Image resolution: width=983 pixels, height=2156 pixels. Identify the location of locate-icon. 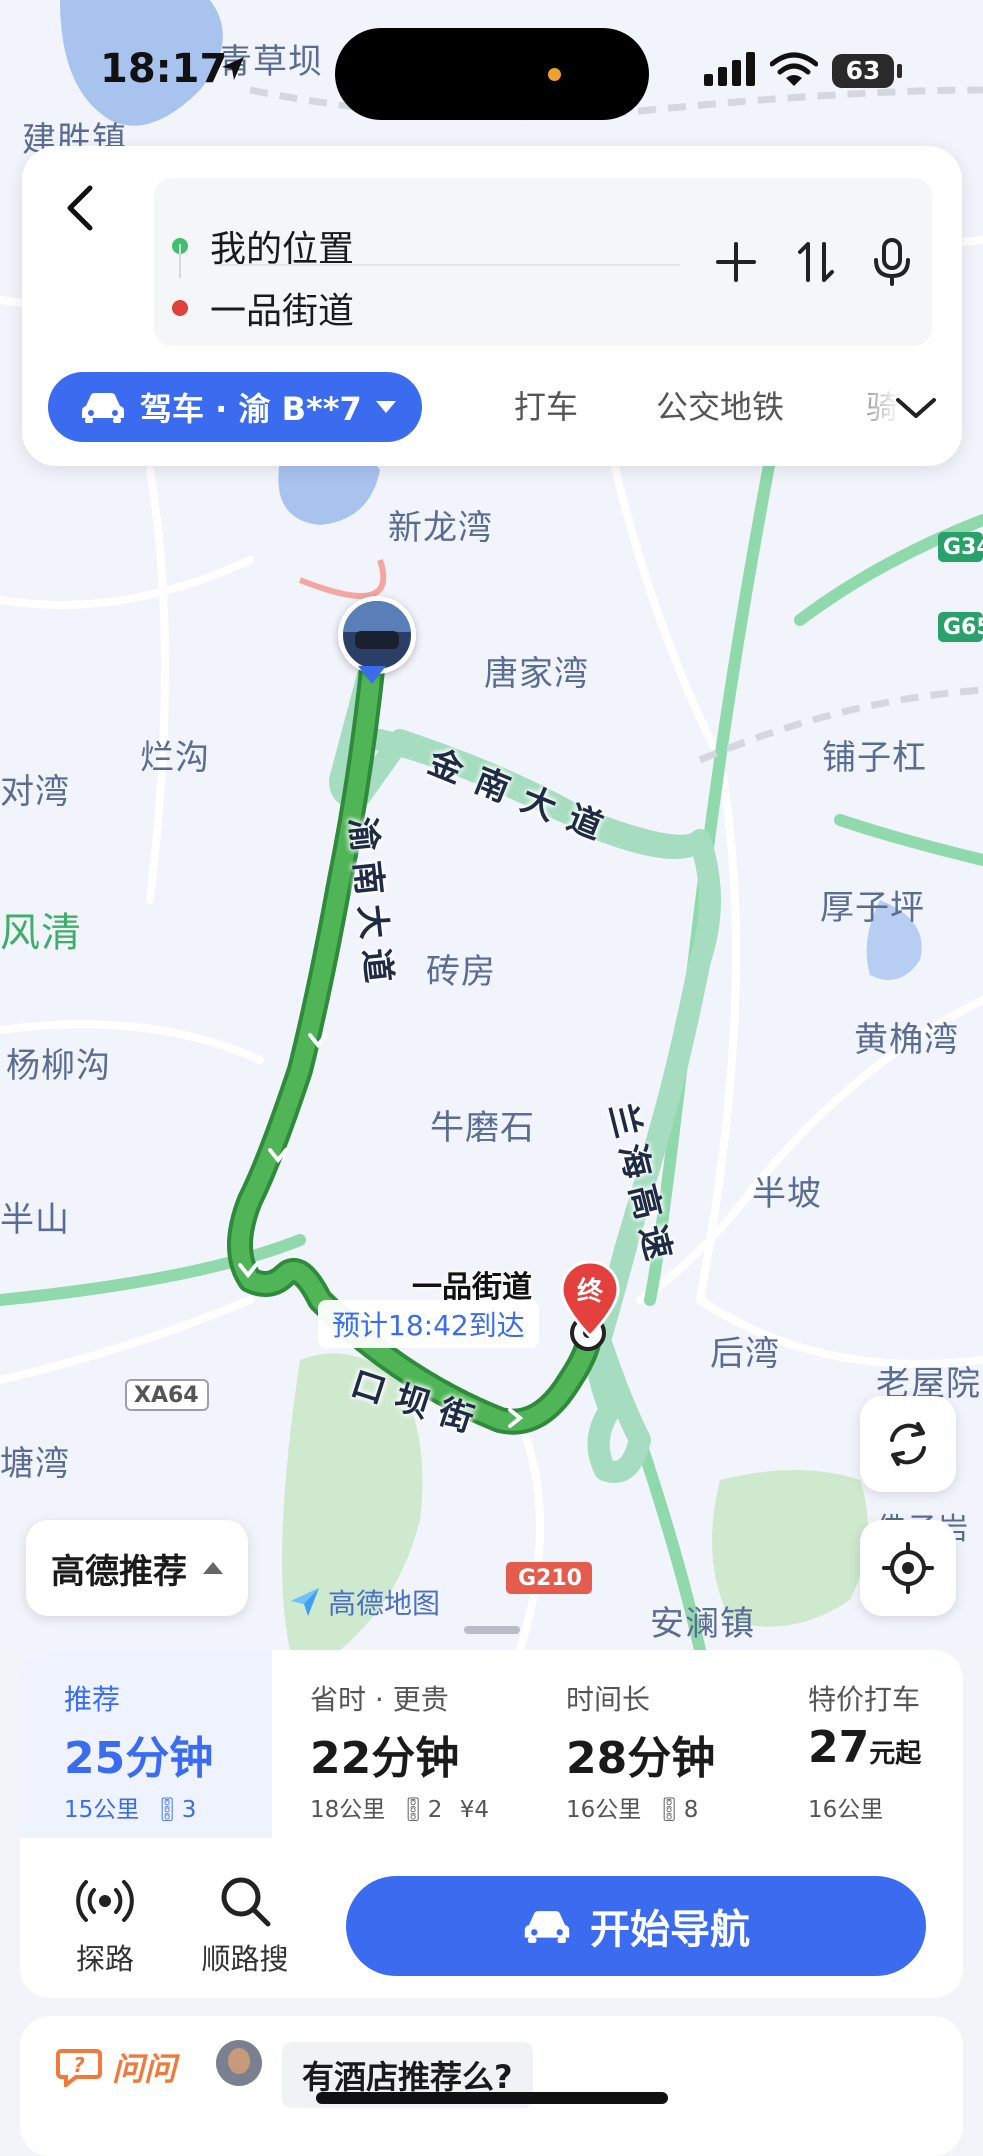
(908, 1568).